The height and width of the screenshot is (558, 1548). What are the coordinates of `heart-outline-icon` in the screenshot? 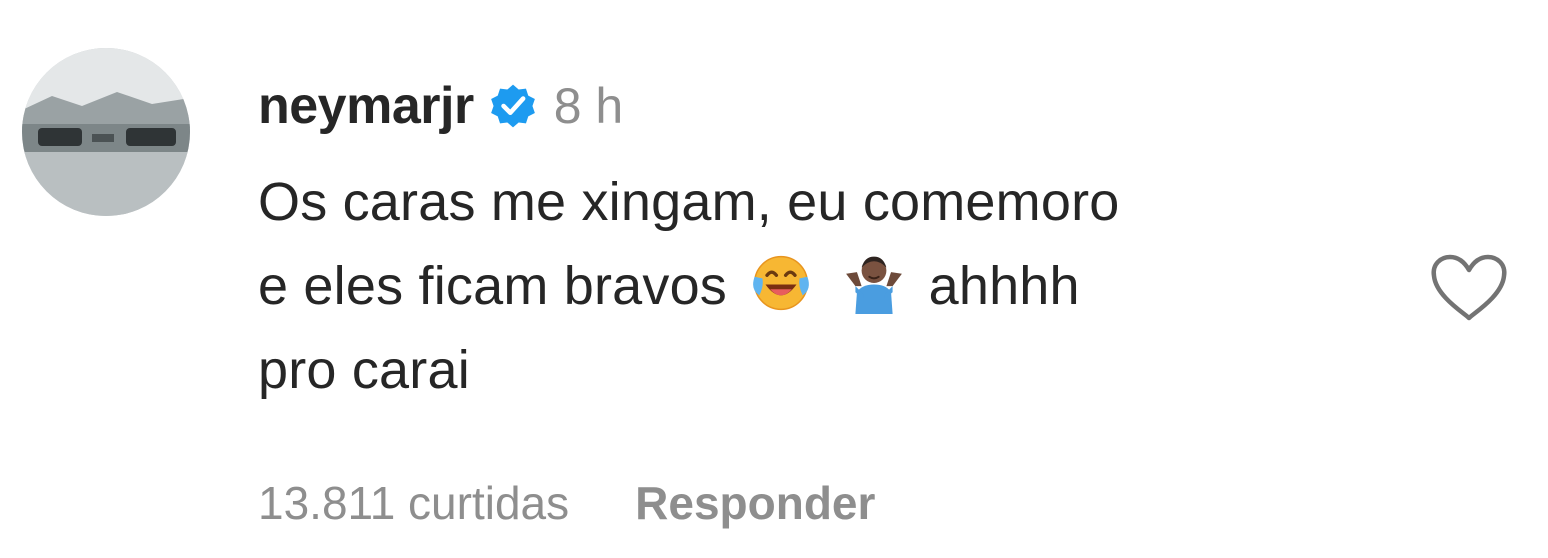 It's located at (1469, 287).